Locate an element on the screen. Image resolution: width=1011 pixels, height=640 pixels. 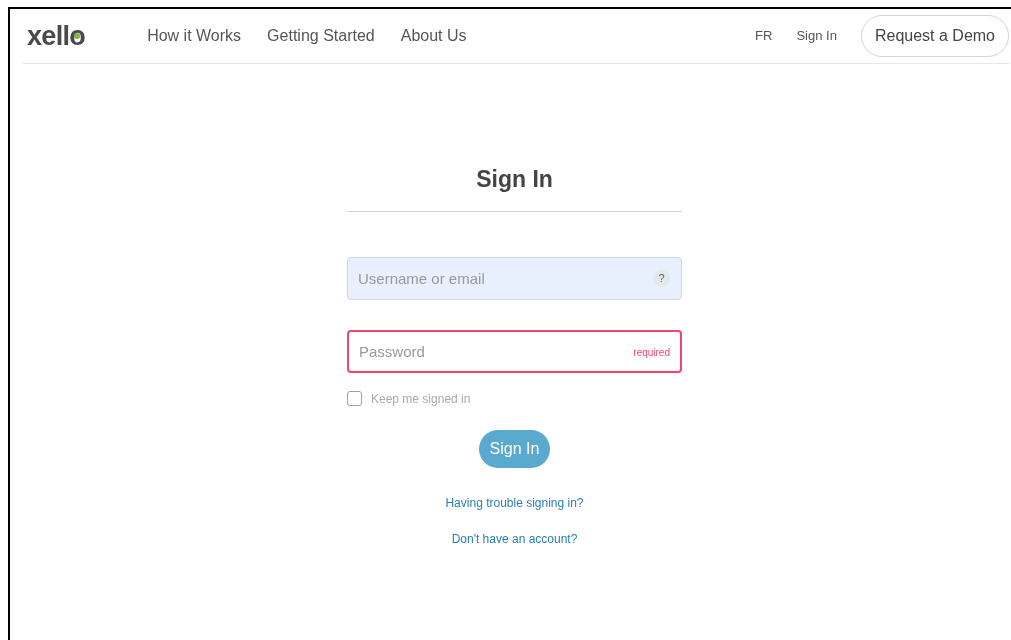
help-link: Don't have an account? is located at coordinates (514, 538).